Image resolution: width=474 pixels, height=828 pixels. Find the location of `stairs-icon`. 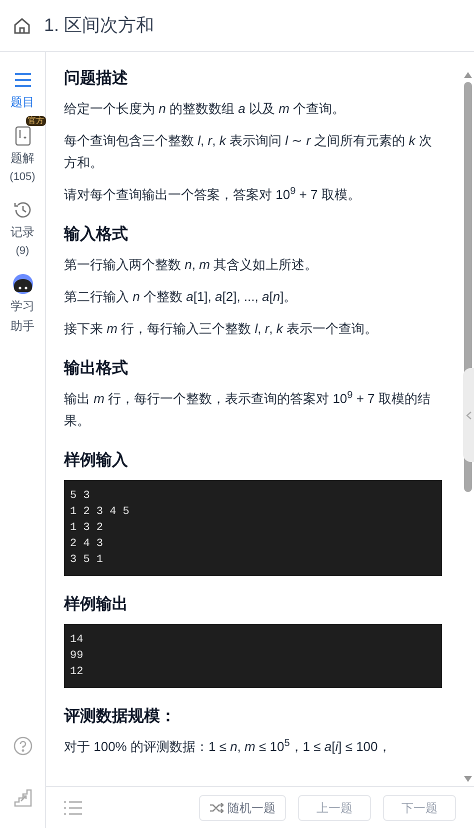

stairs-icon is located at coordinates (22, 798).